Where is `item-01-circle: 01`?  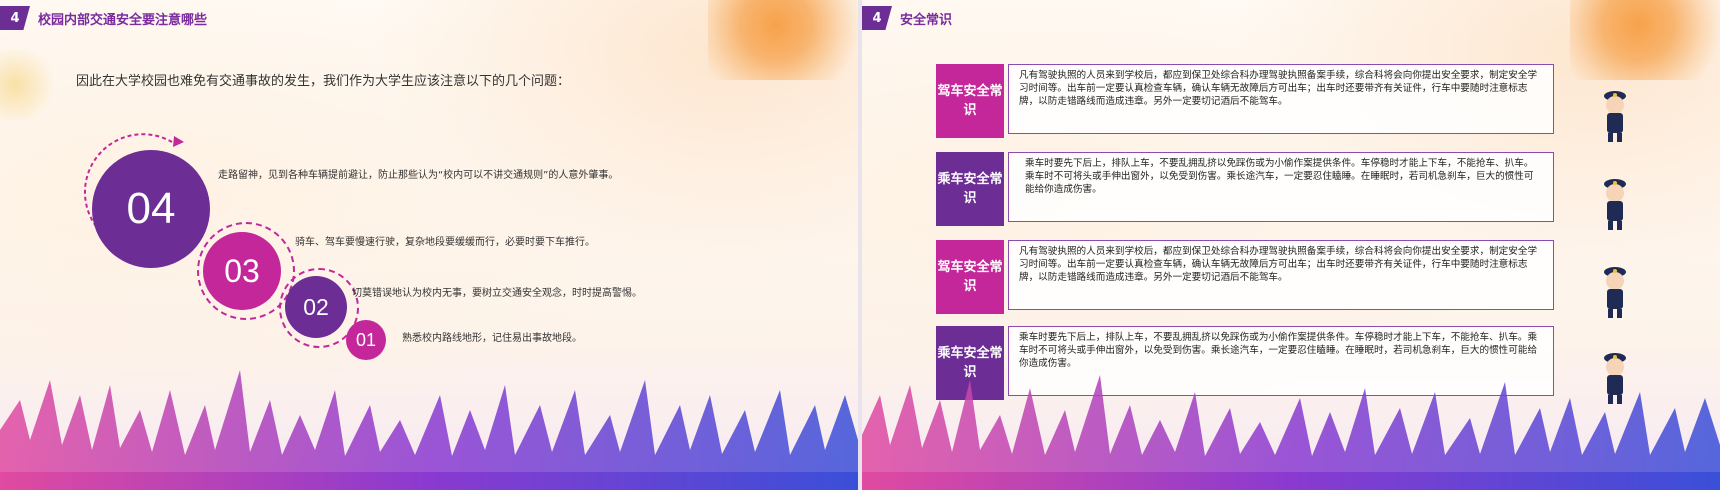 item-01-circle: 01 is located at coordinates (366, 340).